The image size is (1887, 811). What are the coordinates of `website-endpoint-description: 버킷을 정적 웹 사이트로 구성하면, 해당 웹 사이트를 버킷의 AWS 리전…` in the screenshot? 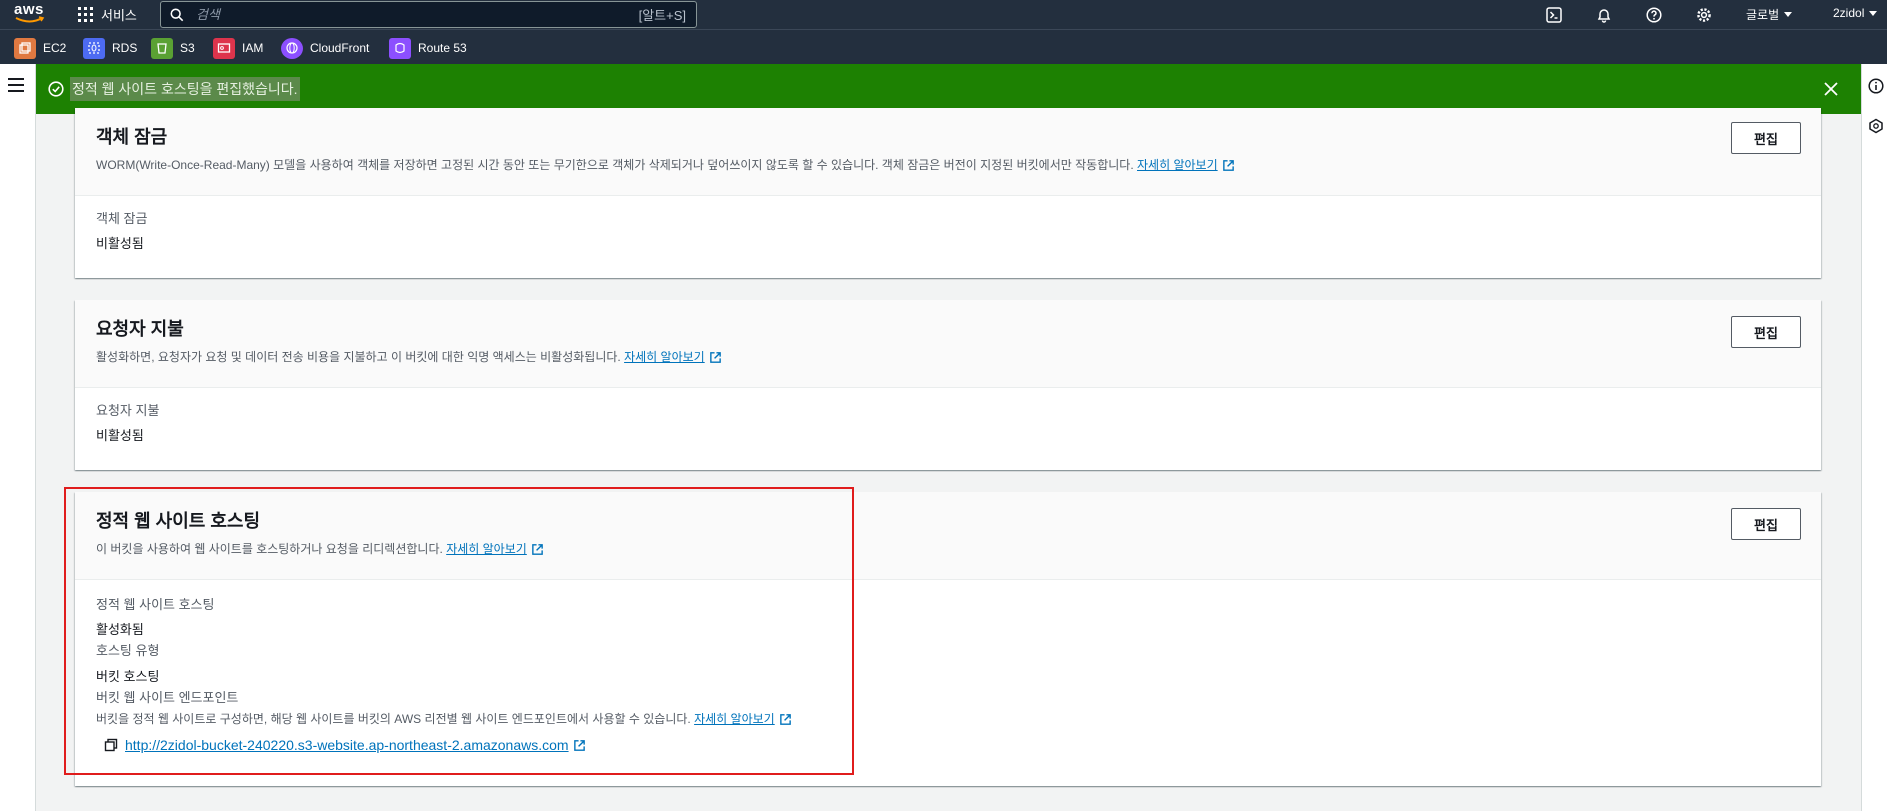 It's located at (948, 719).